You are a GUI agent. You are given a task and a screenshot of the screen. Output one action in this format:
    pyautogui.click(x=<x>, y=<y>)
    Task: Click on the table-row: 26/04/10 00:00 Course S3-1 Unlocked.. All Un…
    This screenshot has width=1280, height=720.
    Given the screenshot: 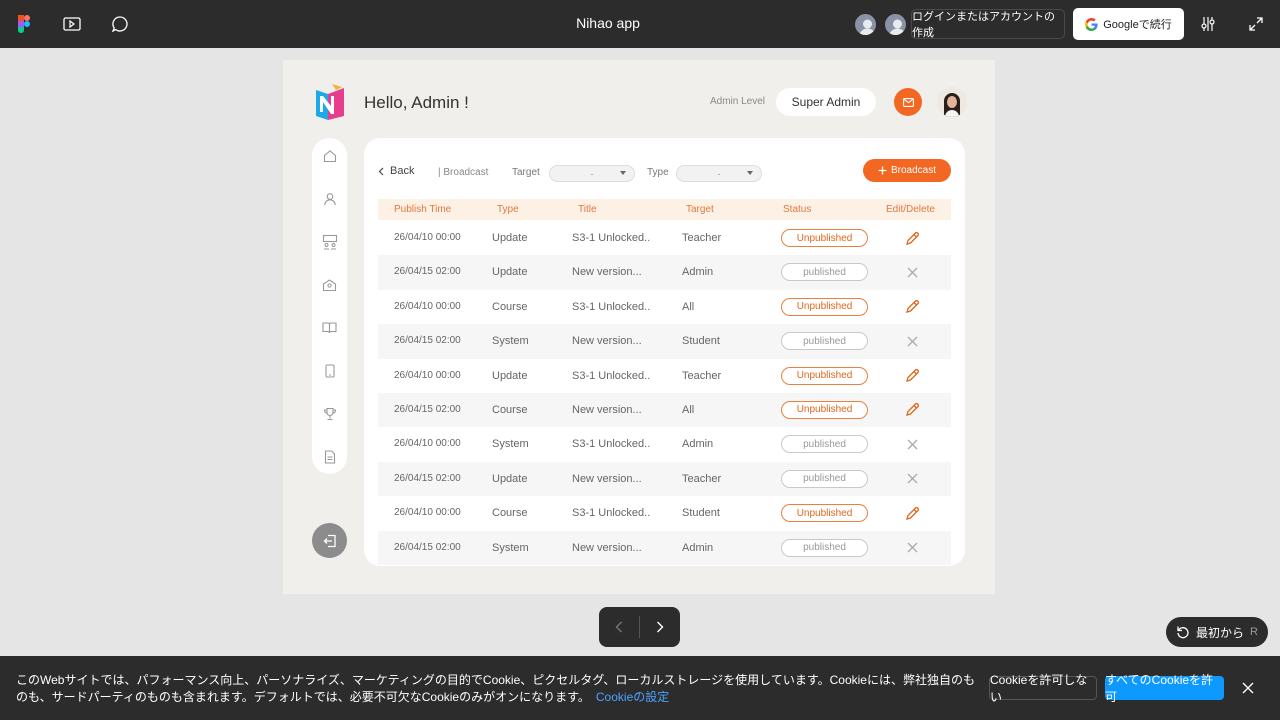 What is the action you would take?
    pyautogui.click(x=664, y=307)
    